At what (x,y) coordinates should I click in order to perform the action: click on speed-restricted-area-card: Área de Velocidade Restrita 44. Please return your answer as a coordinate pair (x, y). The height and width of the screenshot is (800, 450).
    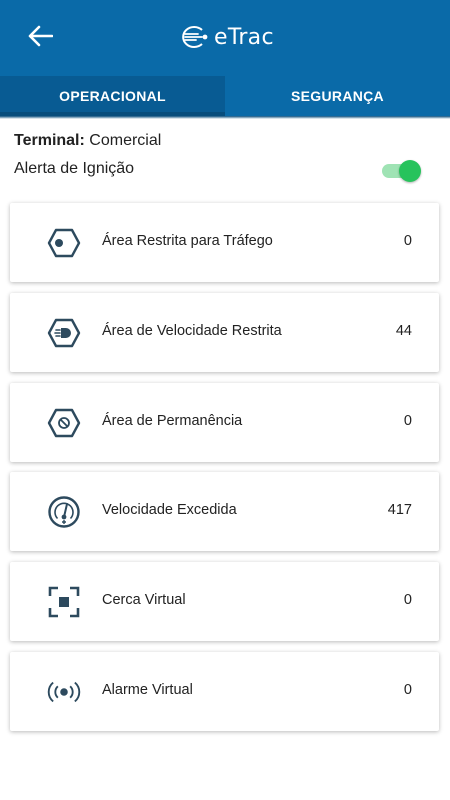
    Looking at the image, I should click on (224, 332).